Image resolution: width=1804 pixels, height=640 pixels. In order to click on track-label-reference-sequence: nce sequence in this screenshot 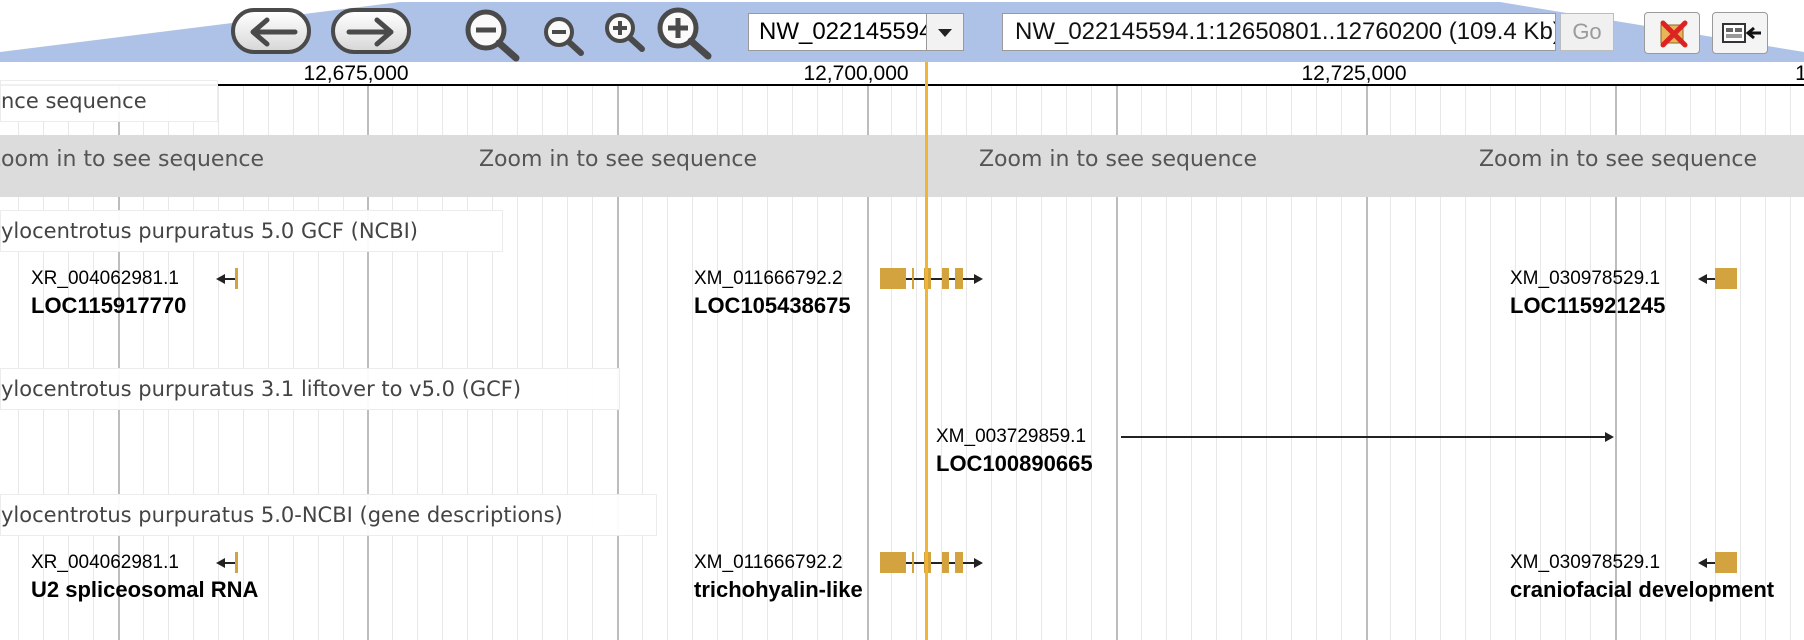, I will do `click(109, 101)`.